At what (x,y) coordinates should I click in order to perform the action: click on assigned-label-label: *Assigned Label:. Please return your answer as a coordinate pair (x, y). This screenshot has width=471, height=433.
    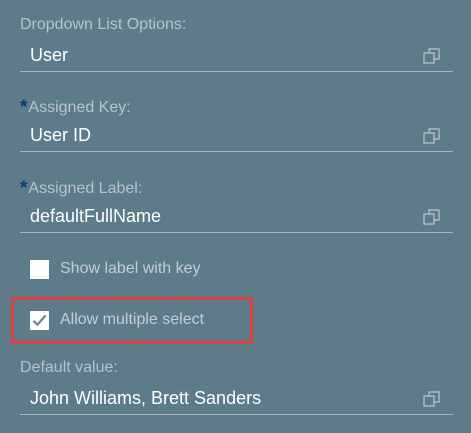
    Looking at the image, I should click on (81, 188).